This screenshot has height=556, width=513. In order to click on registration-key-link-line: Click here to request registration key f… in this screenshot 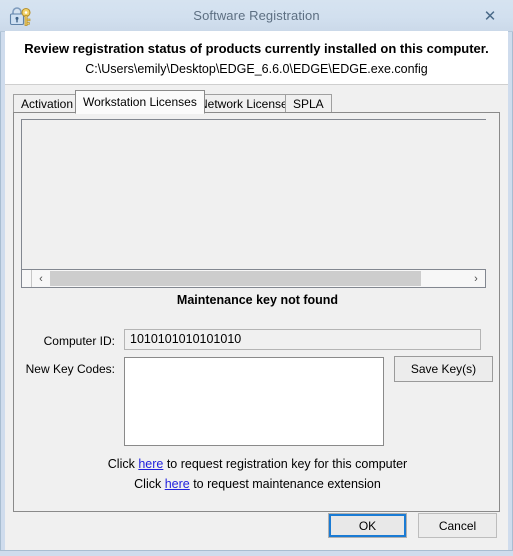, I will do `click(257, 464)`.